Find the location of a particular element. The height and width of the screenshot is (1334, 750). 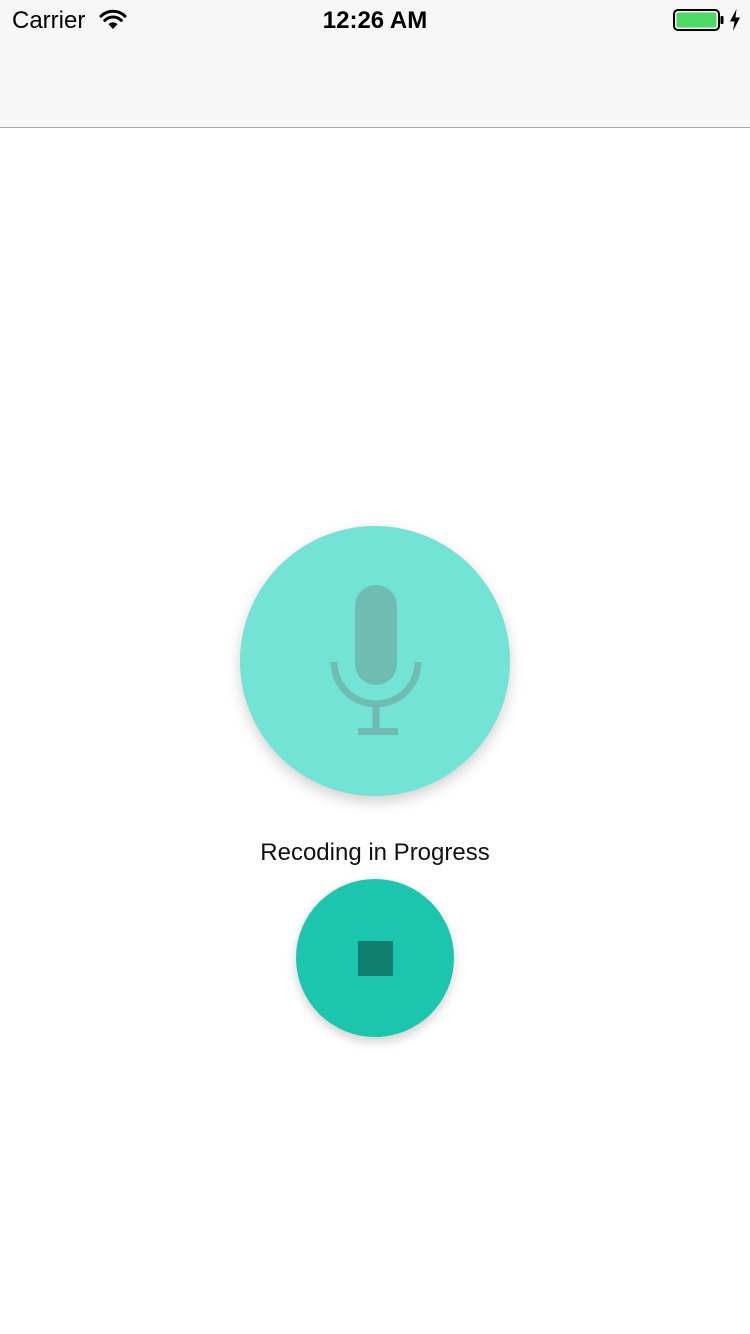

microphone-indicator is located at coordinates (375, 661).